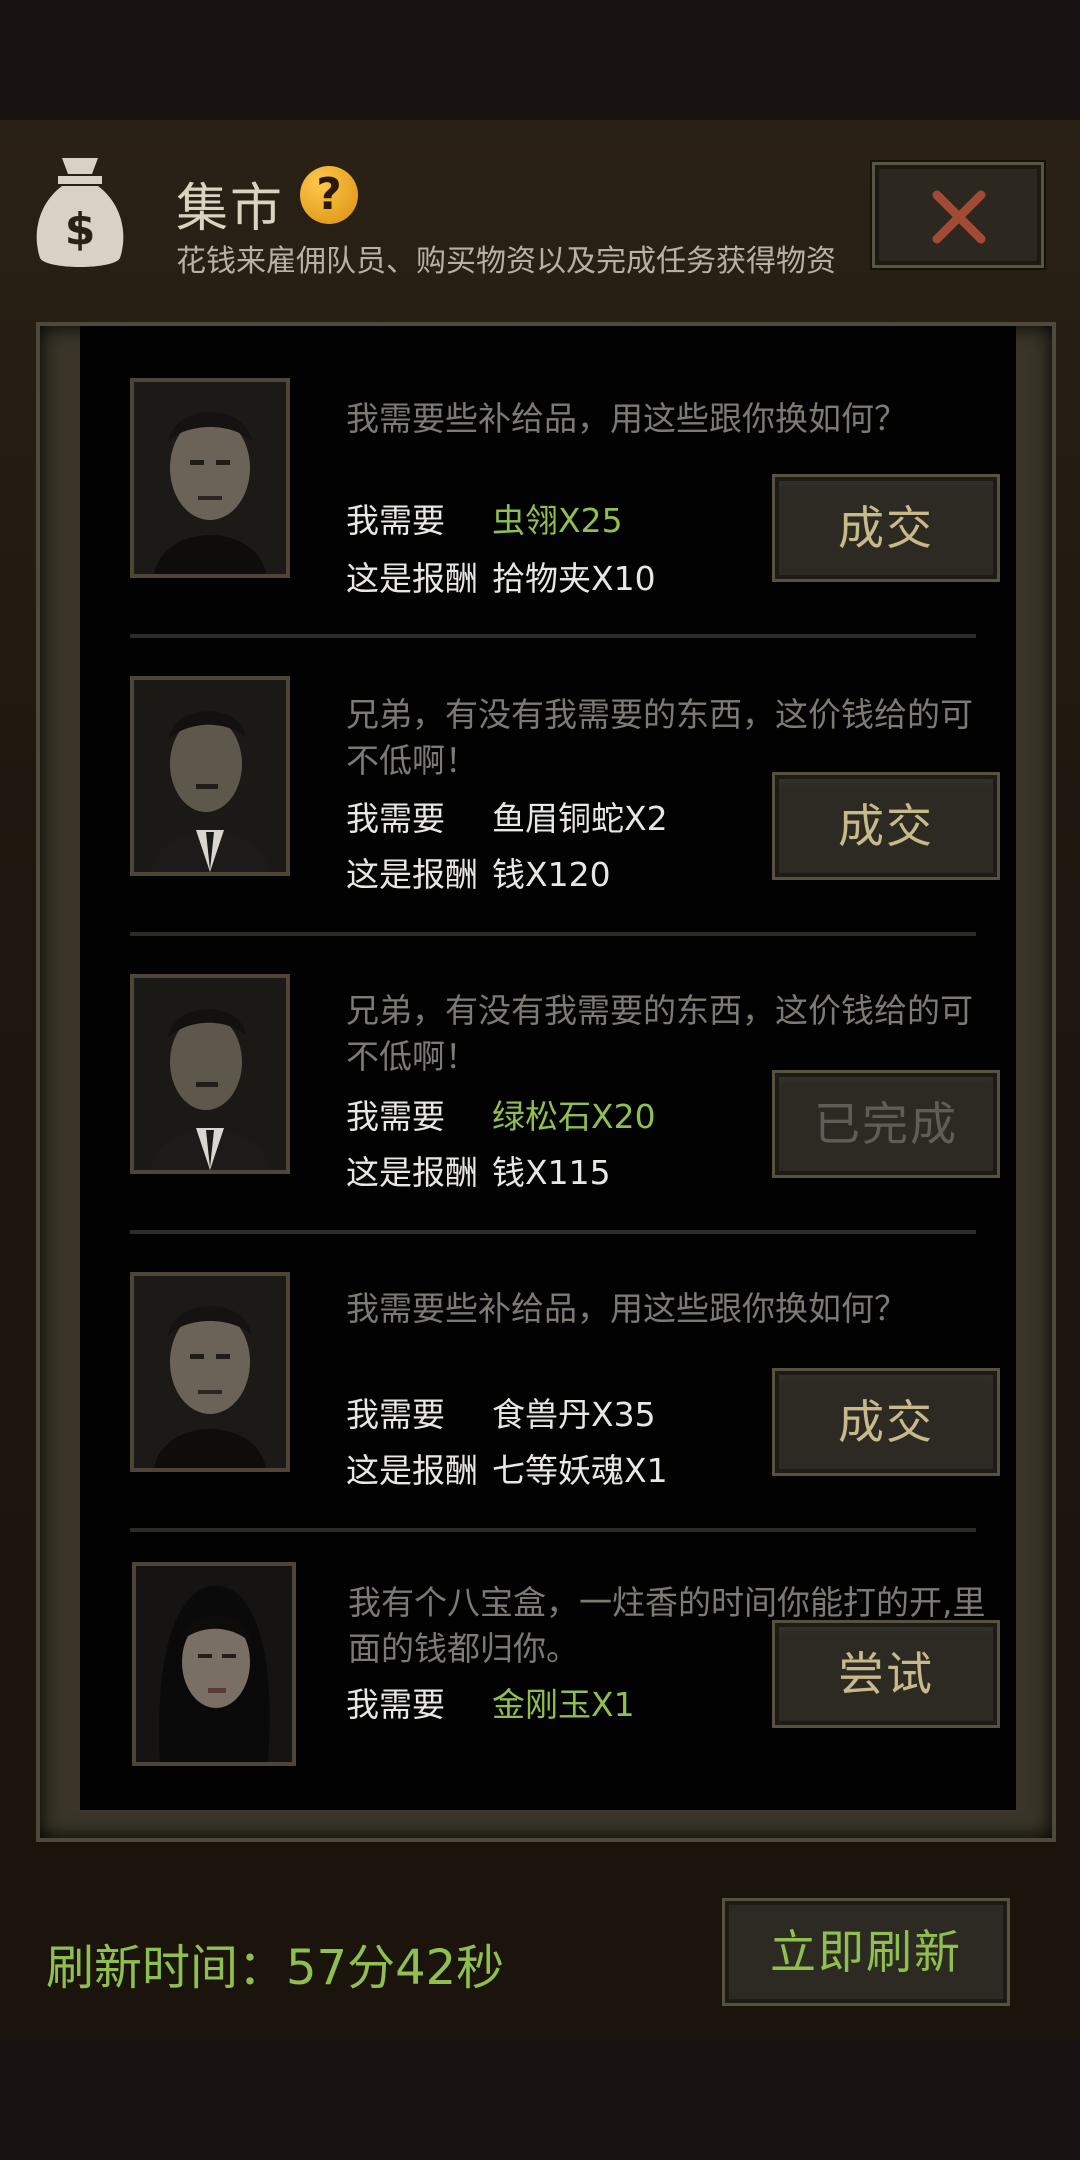  I want to click on close-icon, so click(959, 217).